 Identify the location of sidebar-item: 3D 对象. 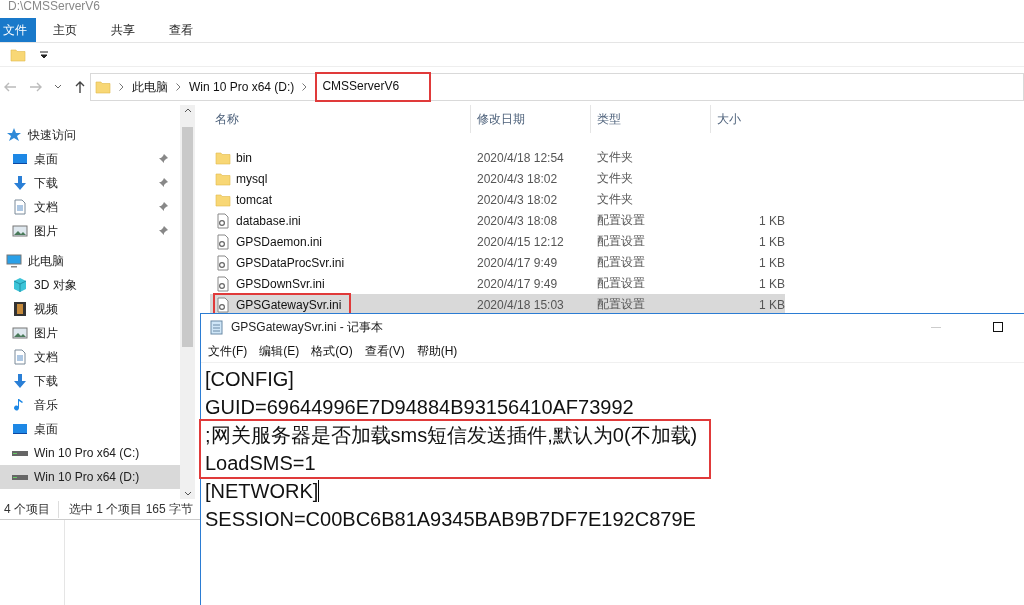
(90, 285).